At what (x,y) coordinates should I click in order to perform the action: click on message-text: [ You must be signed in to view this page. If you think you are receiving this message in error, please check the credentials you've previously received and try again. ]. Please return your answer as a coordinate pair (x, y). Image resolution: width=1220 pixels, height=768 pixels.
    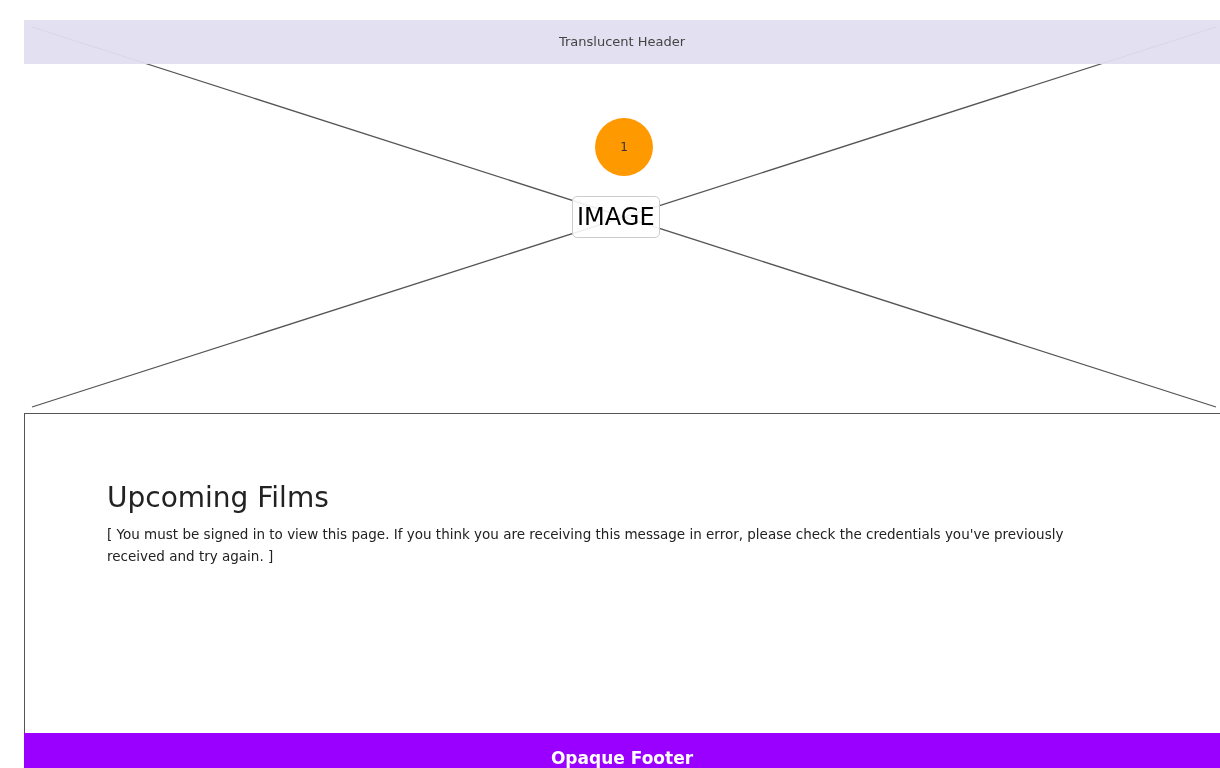
    Looking at the image, I should click on (586, 545).